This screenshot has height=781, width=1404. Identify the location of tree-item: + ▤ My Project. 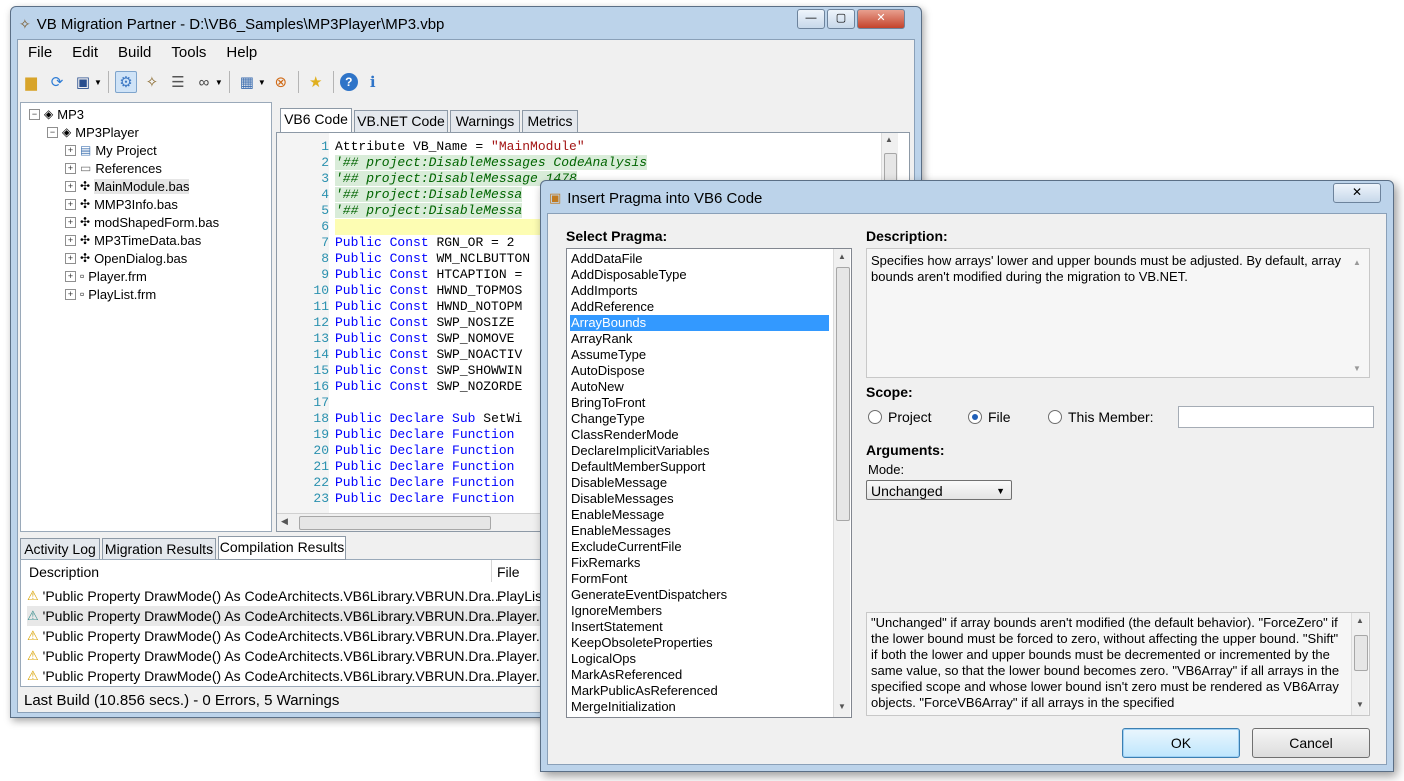
(111, 150).